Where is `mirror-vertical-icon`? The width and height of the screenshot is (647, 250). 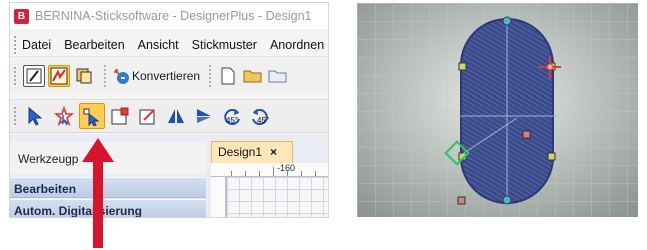
mirror-vertical-icon is located at coordinates (176, 116).